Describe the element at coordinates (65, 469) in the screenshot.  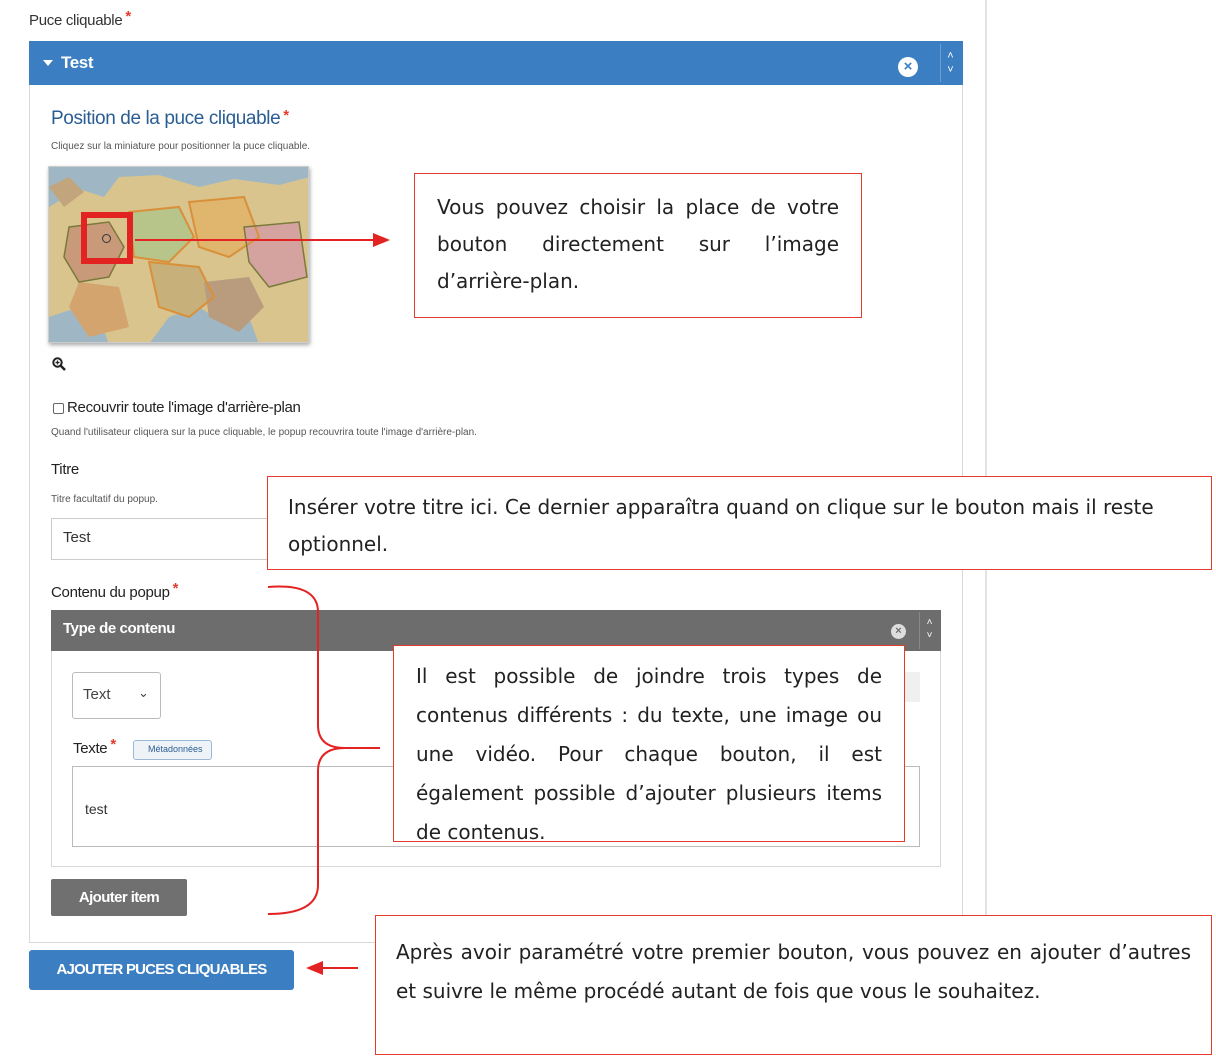
I see `title-field-label: Titre` at that location.